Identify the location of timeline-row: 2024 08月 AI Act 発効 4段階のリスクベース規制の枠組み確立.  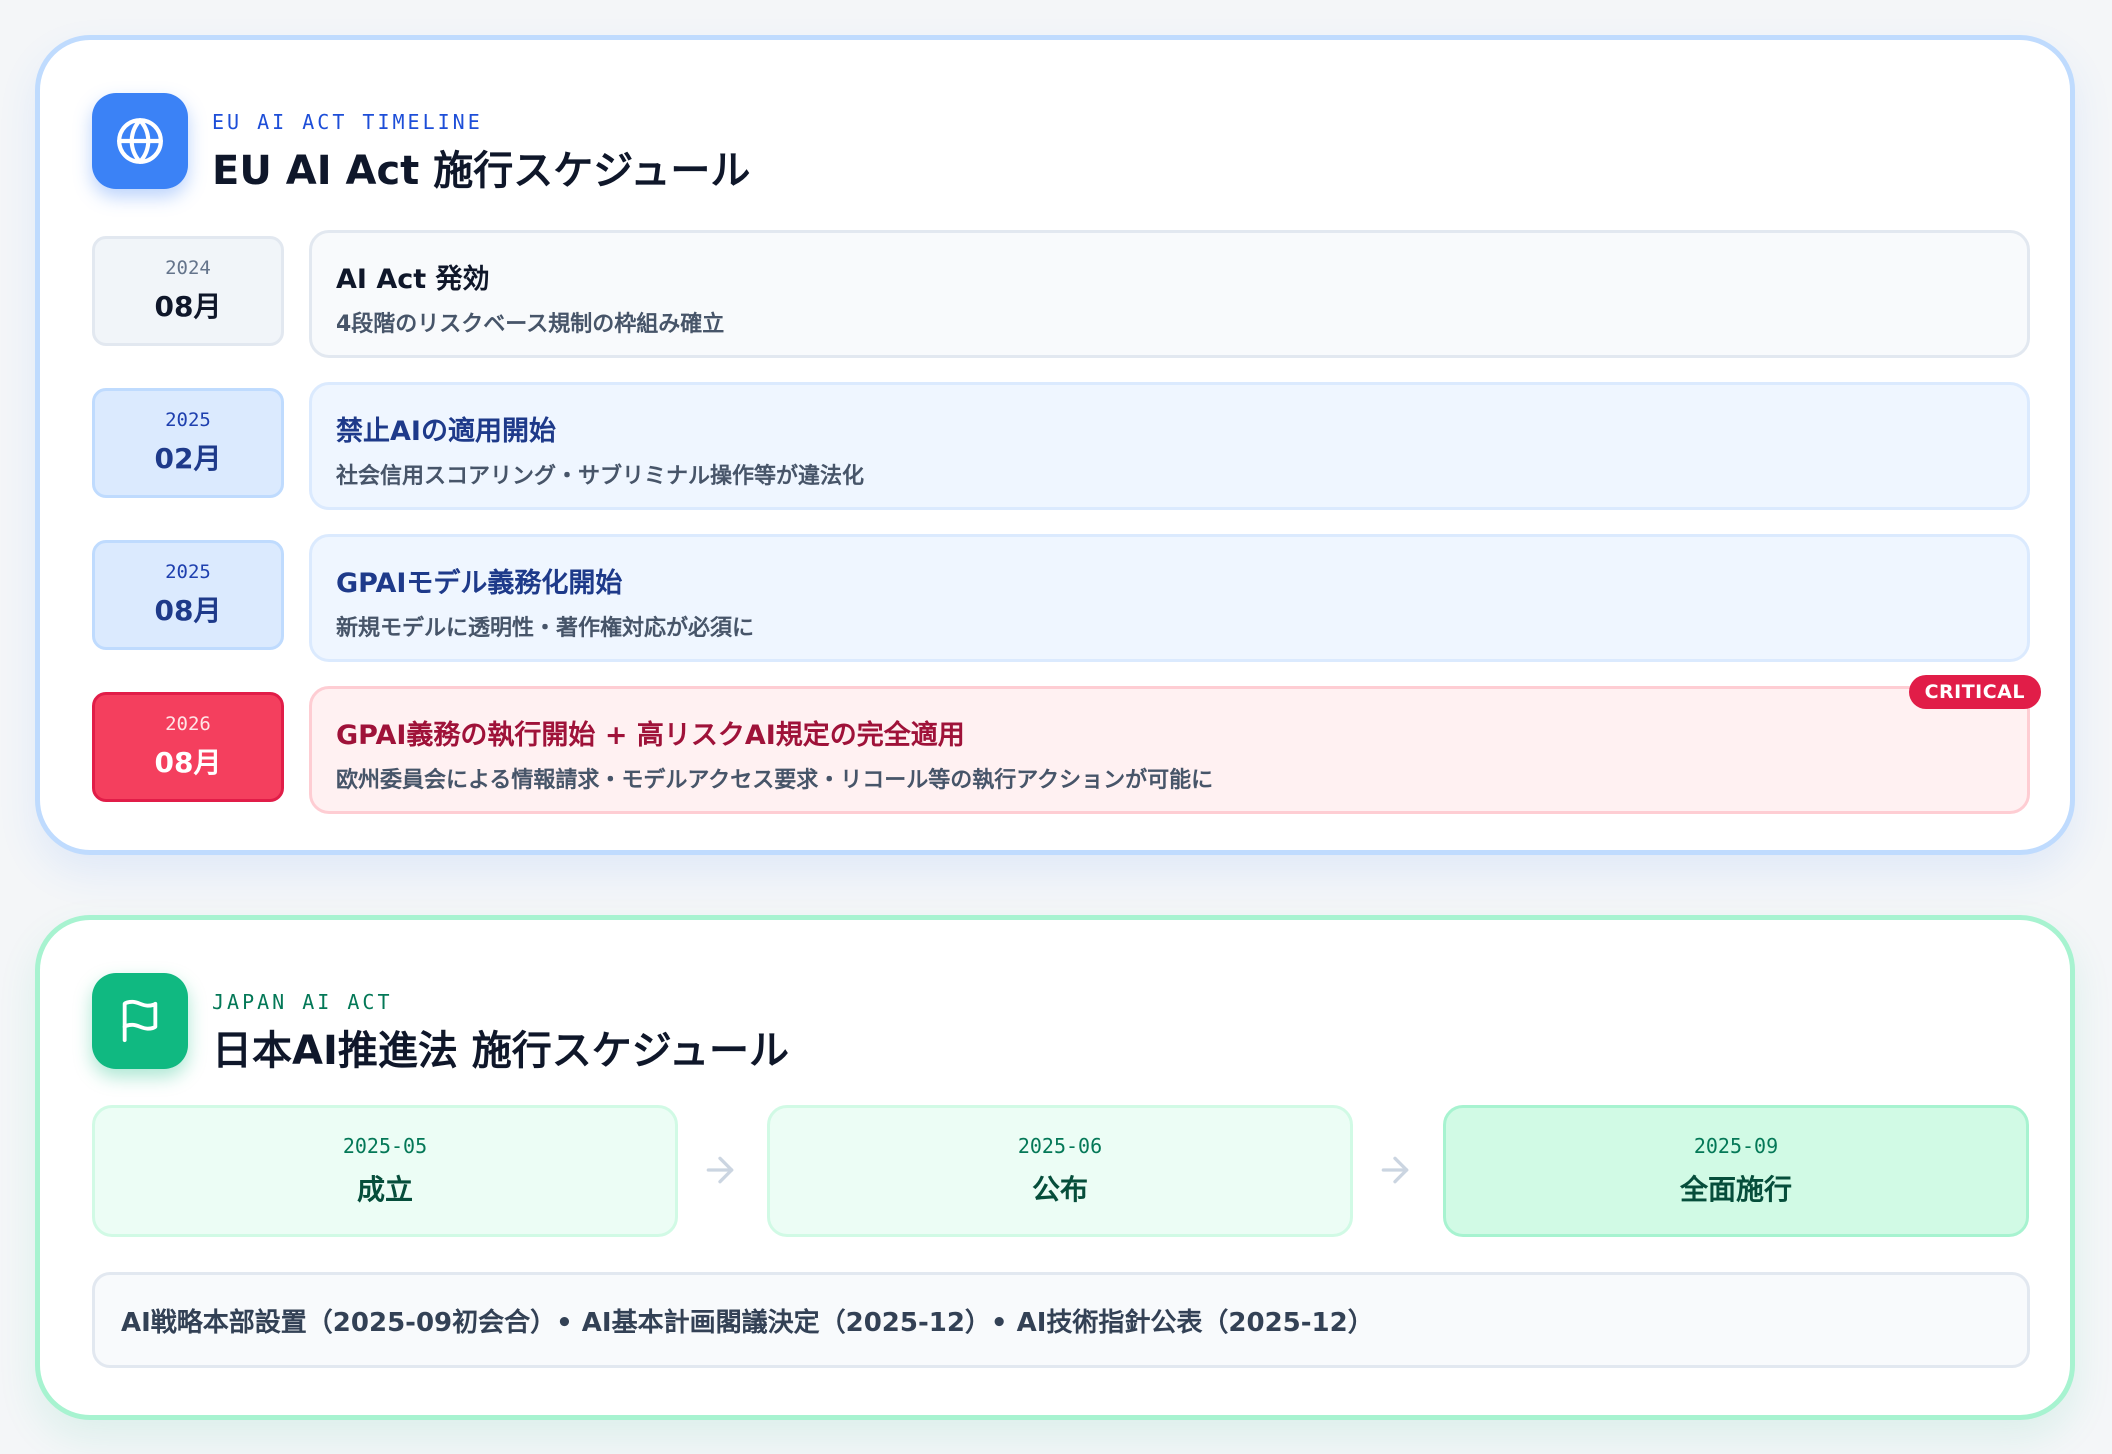
(1061, 294).